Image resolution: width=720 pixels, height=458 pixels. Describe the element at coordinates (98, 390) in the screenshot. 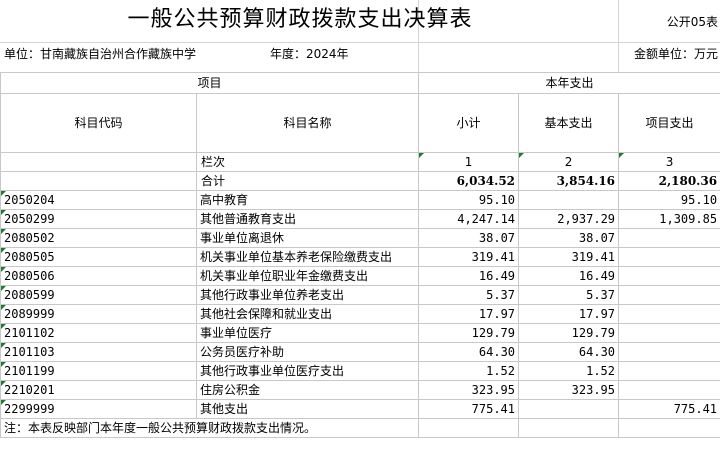

I see `row-code: 2210201` at that location.